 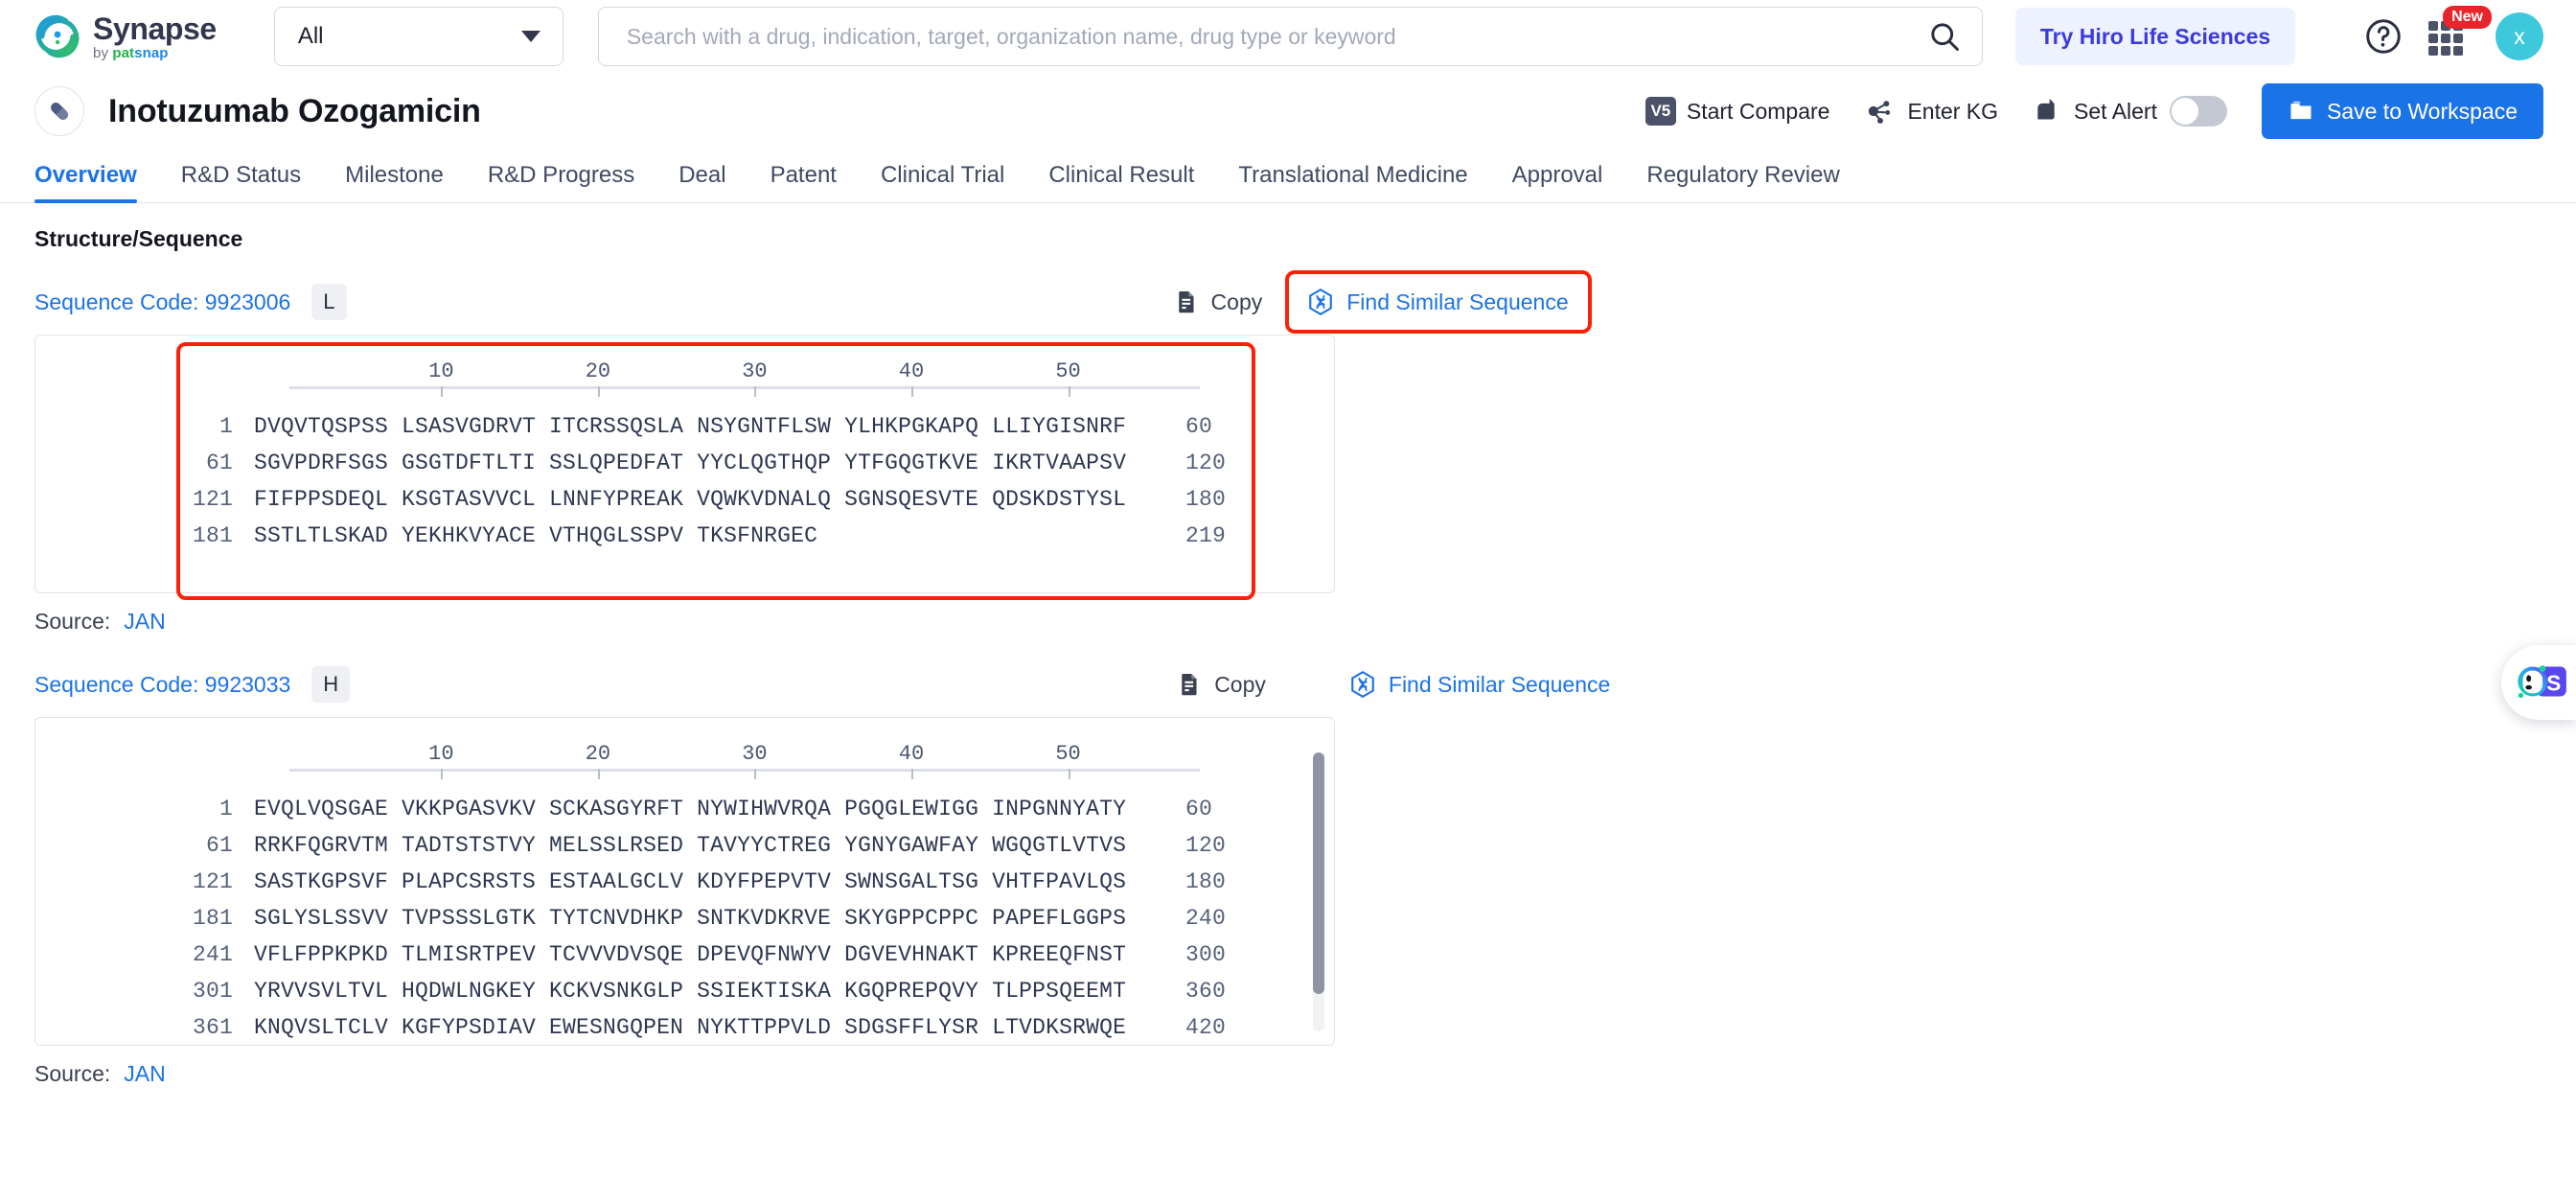 I want to click on sequence-row-start: 301, so click(x=212, y=991).